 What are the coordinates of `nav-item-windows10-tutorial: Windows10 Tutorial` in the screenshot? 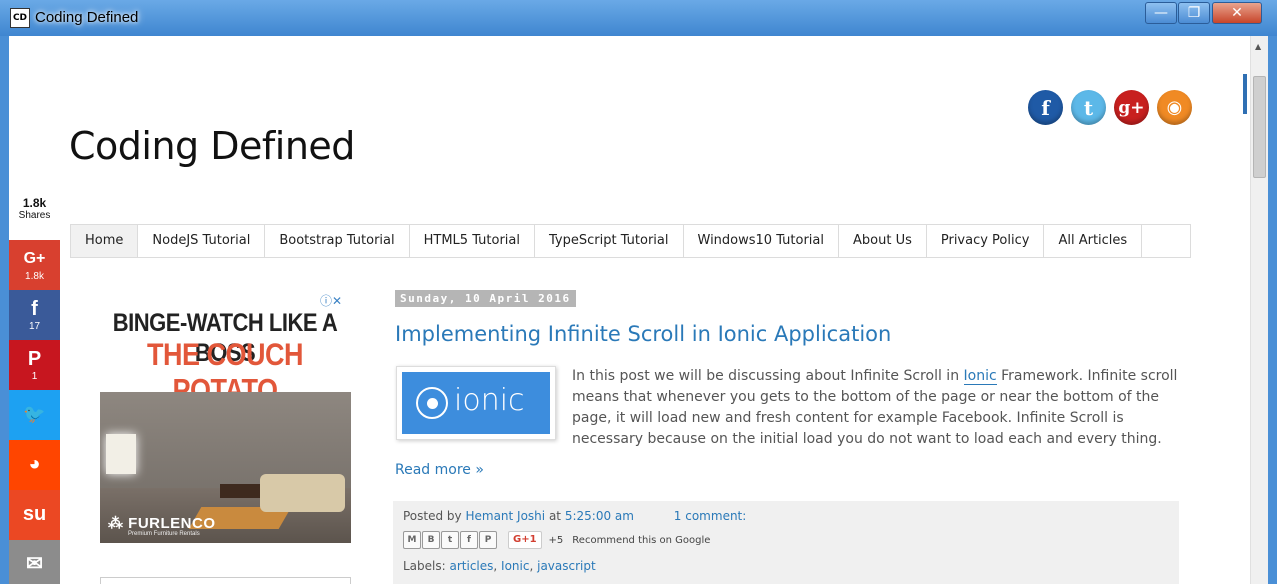 It's located at (761, 241).